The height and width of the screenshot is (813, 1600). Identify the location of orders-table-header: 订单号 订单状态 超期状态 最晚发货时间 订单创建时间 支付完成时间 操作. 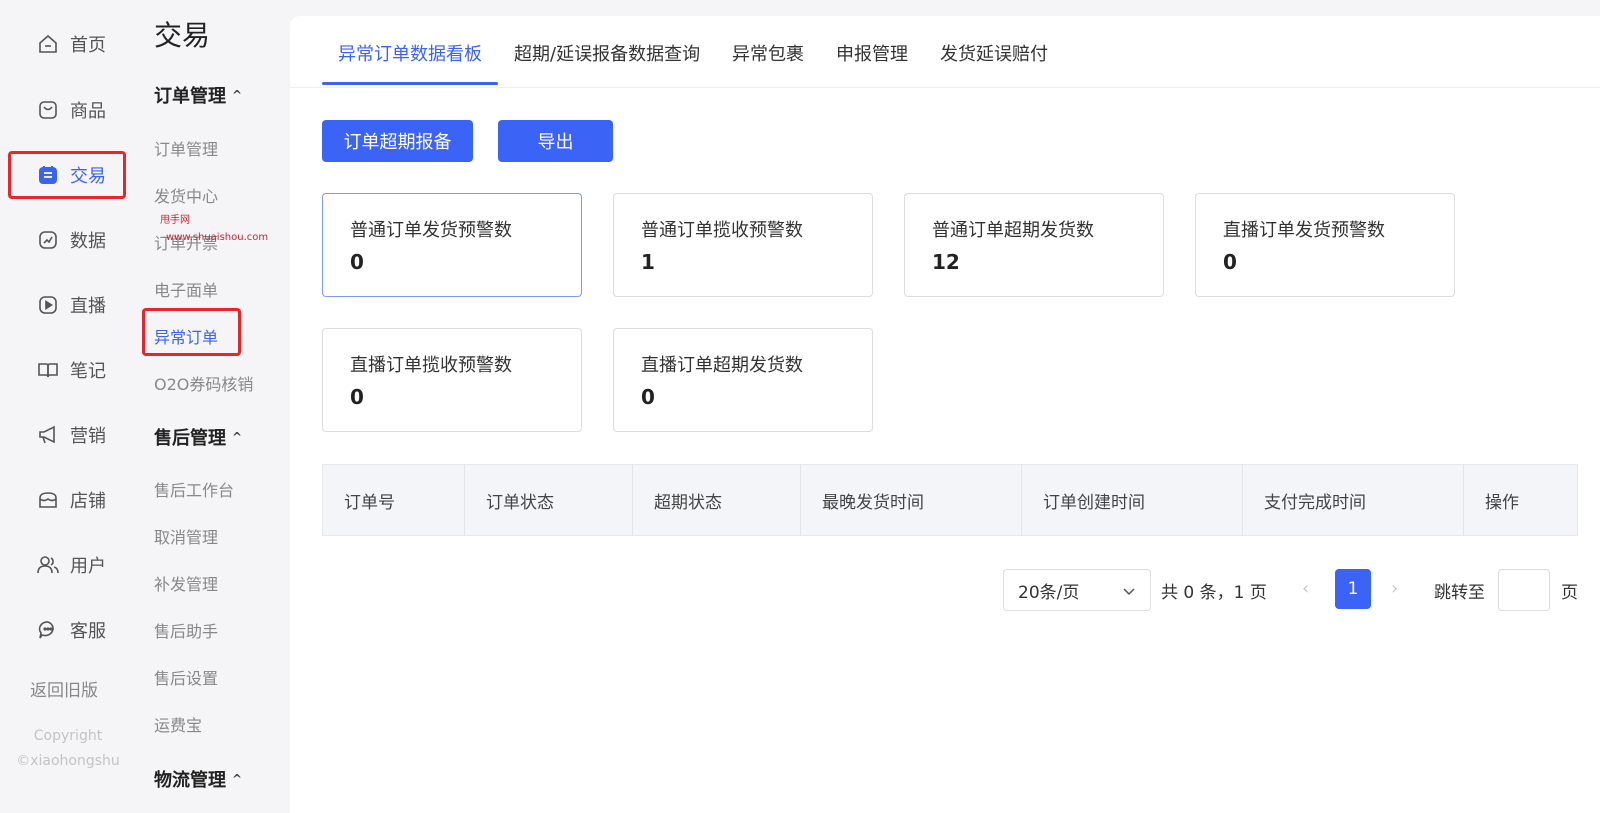
(950, 500).